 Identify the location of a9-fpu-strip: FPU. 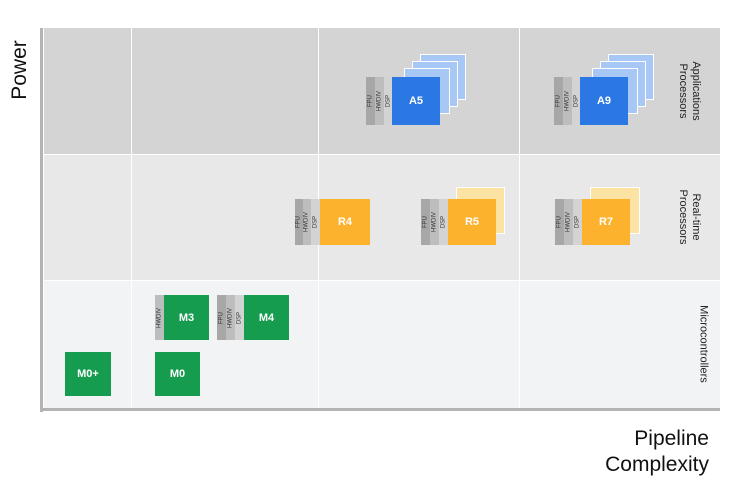
(558, 101).